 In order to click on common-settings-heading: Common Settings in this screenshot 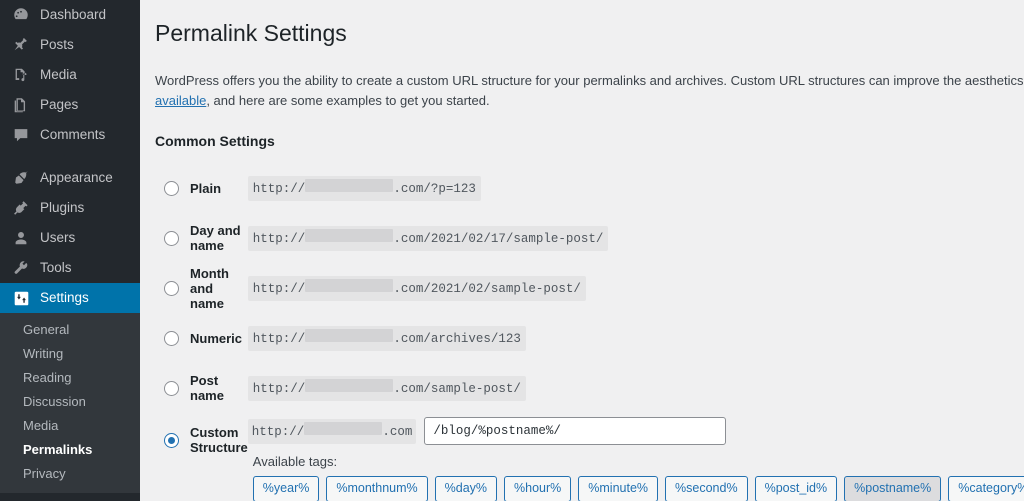, I will do `click(215, 141)`.